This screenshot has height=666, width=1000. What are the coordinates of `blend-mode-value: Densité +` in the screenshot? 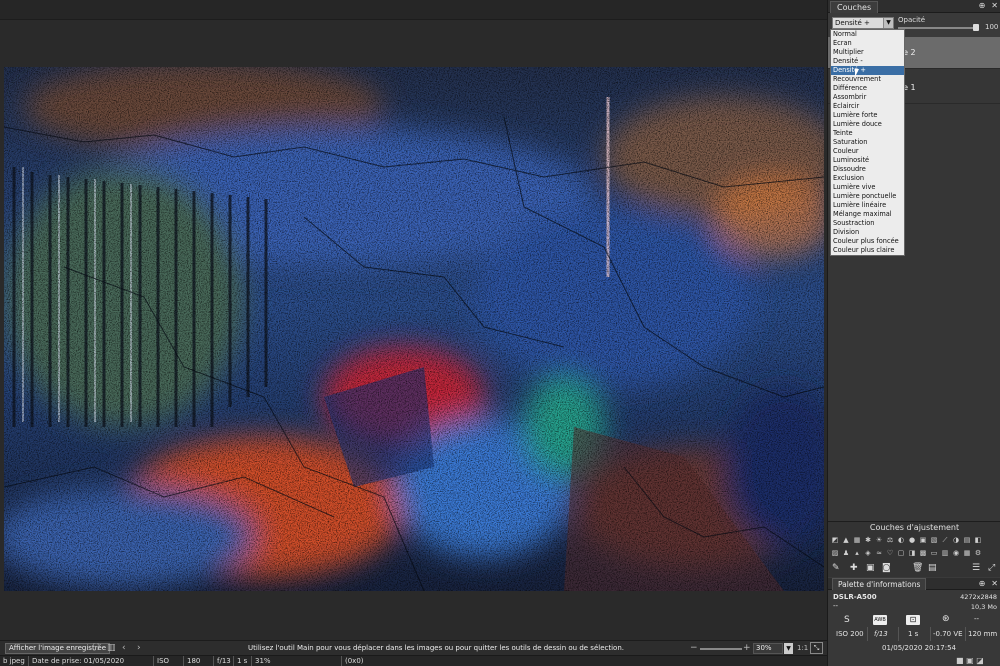 It's located at (852, 23).